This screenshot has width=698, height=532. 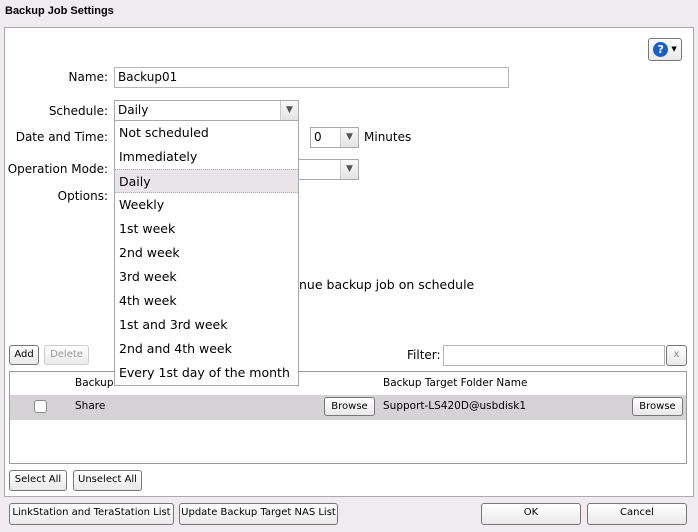 What do you see at coordinates (531, 514) in the screenshot?
I see `ok-button: OK` at bounding box center [531, 514].